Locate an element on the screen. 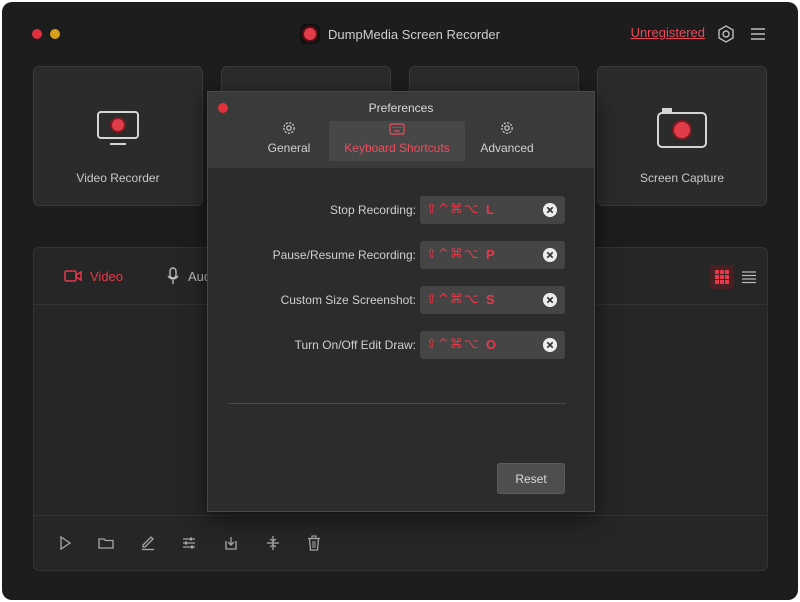  shortcut-key: P is located at coordinates (490, 254).